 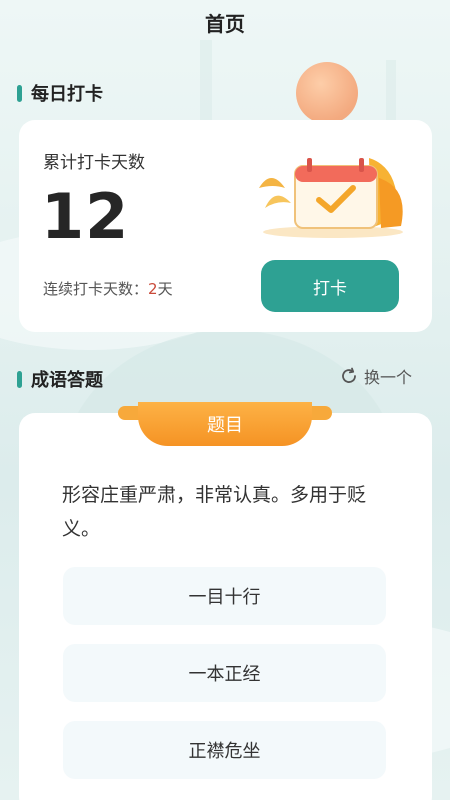 I want to click on checkin-button: 打卡, so click(x=330, y=286).